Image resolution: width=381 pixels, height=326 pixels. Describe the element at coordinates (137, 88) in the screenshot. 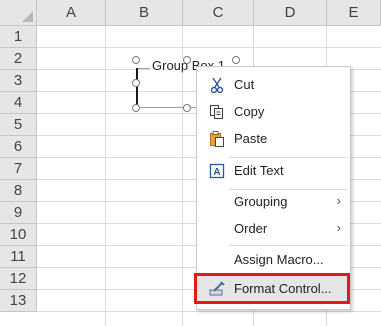

I see `group-box-selected-edge` at that location.